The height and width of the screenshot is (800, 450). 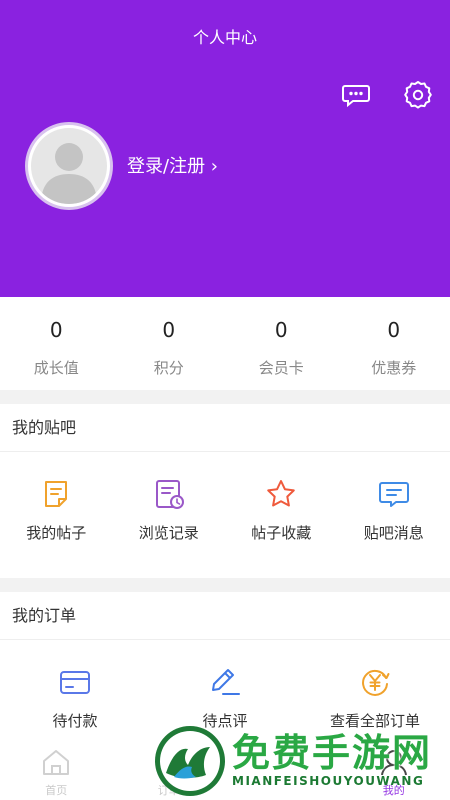 What do you see at coordinates (226, 682) in the screenshot?
I see `pen-icon` at bounding box center [226, 682].